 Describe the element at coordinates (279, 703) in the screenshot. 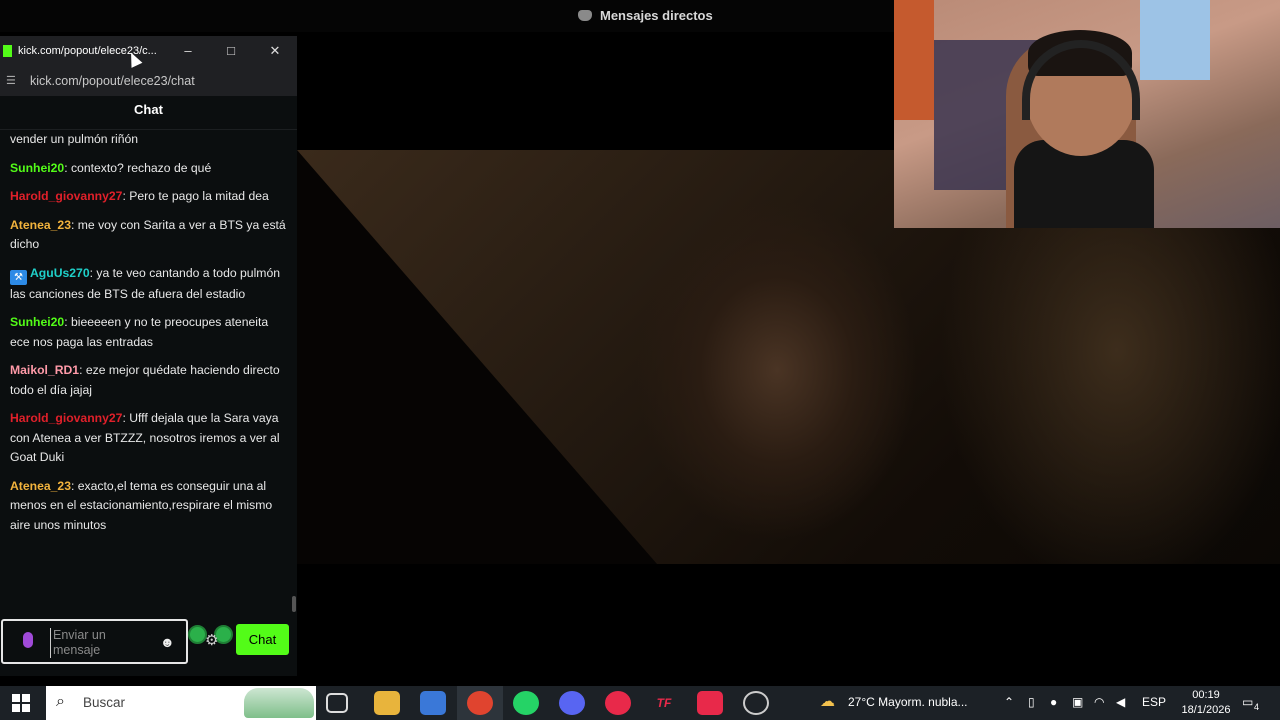

I see `search-highlight-image` at that location.